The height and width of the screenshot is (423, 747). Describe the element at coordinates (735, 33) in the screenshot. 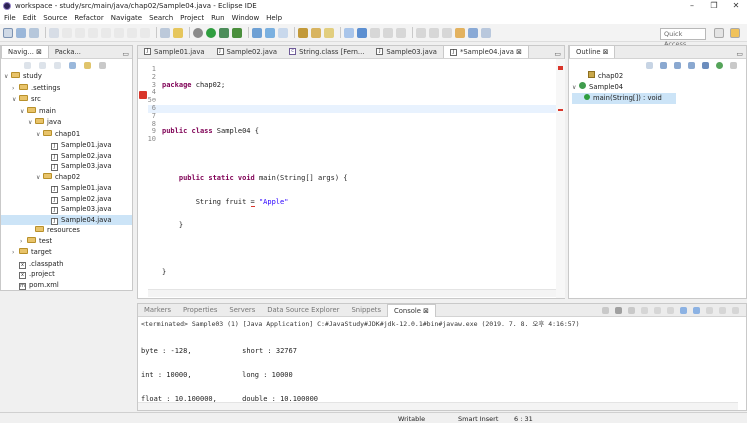

I see `java-perspective-icon` at that location.